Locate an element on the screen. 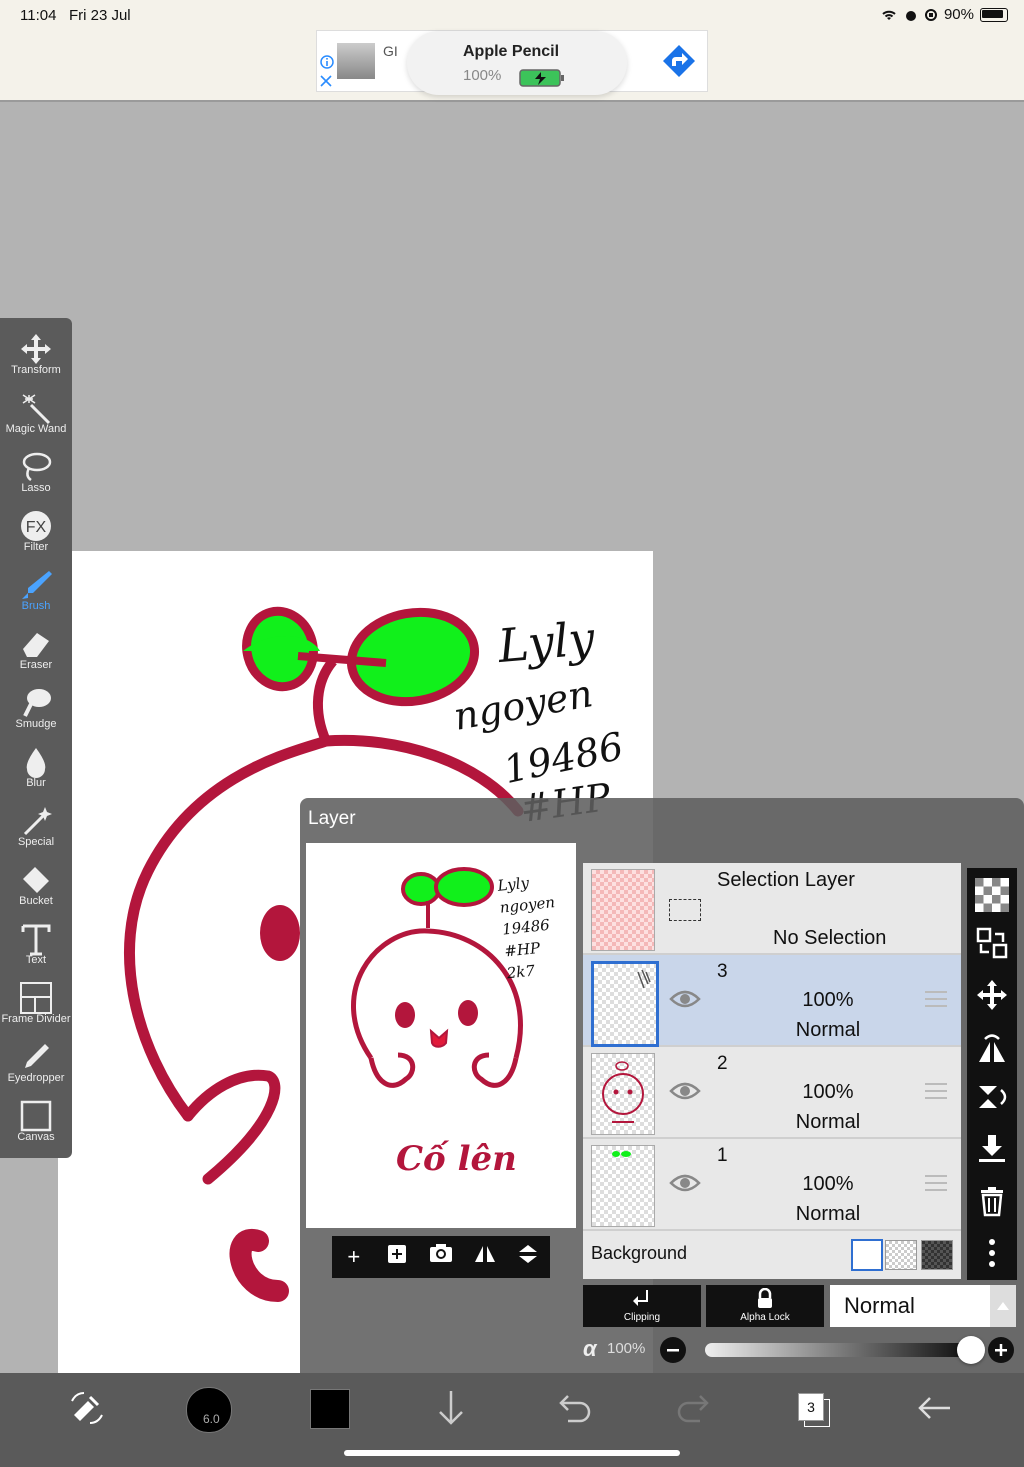 The height and width of the screenshot is (1467, 1024). undo-icon is located at coordinates (573, 1408).